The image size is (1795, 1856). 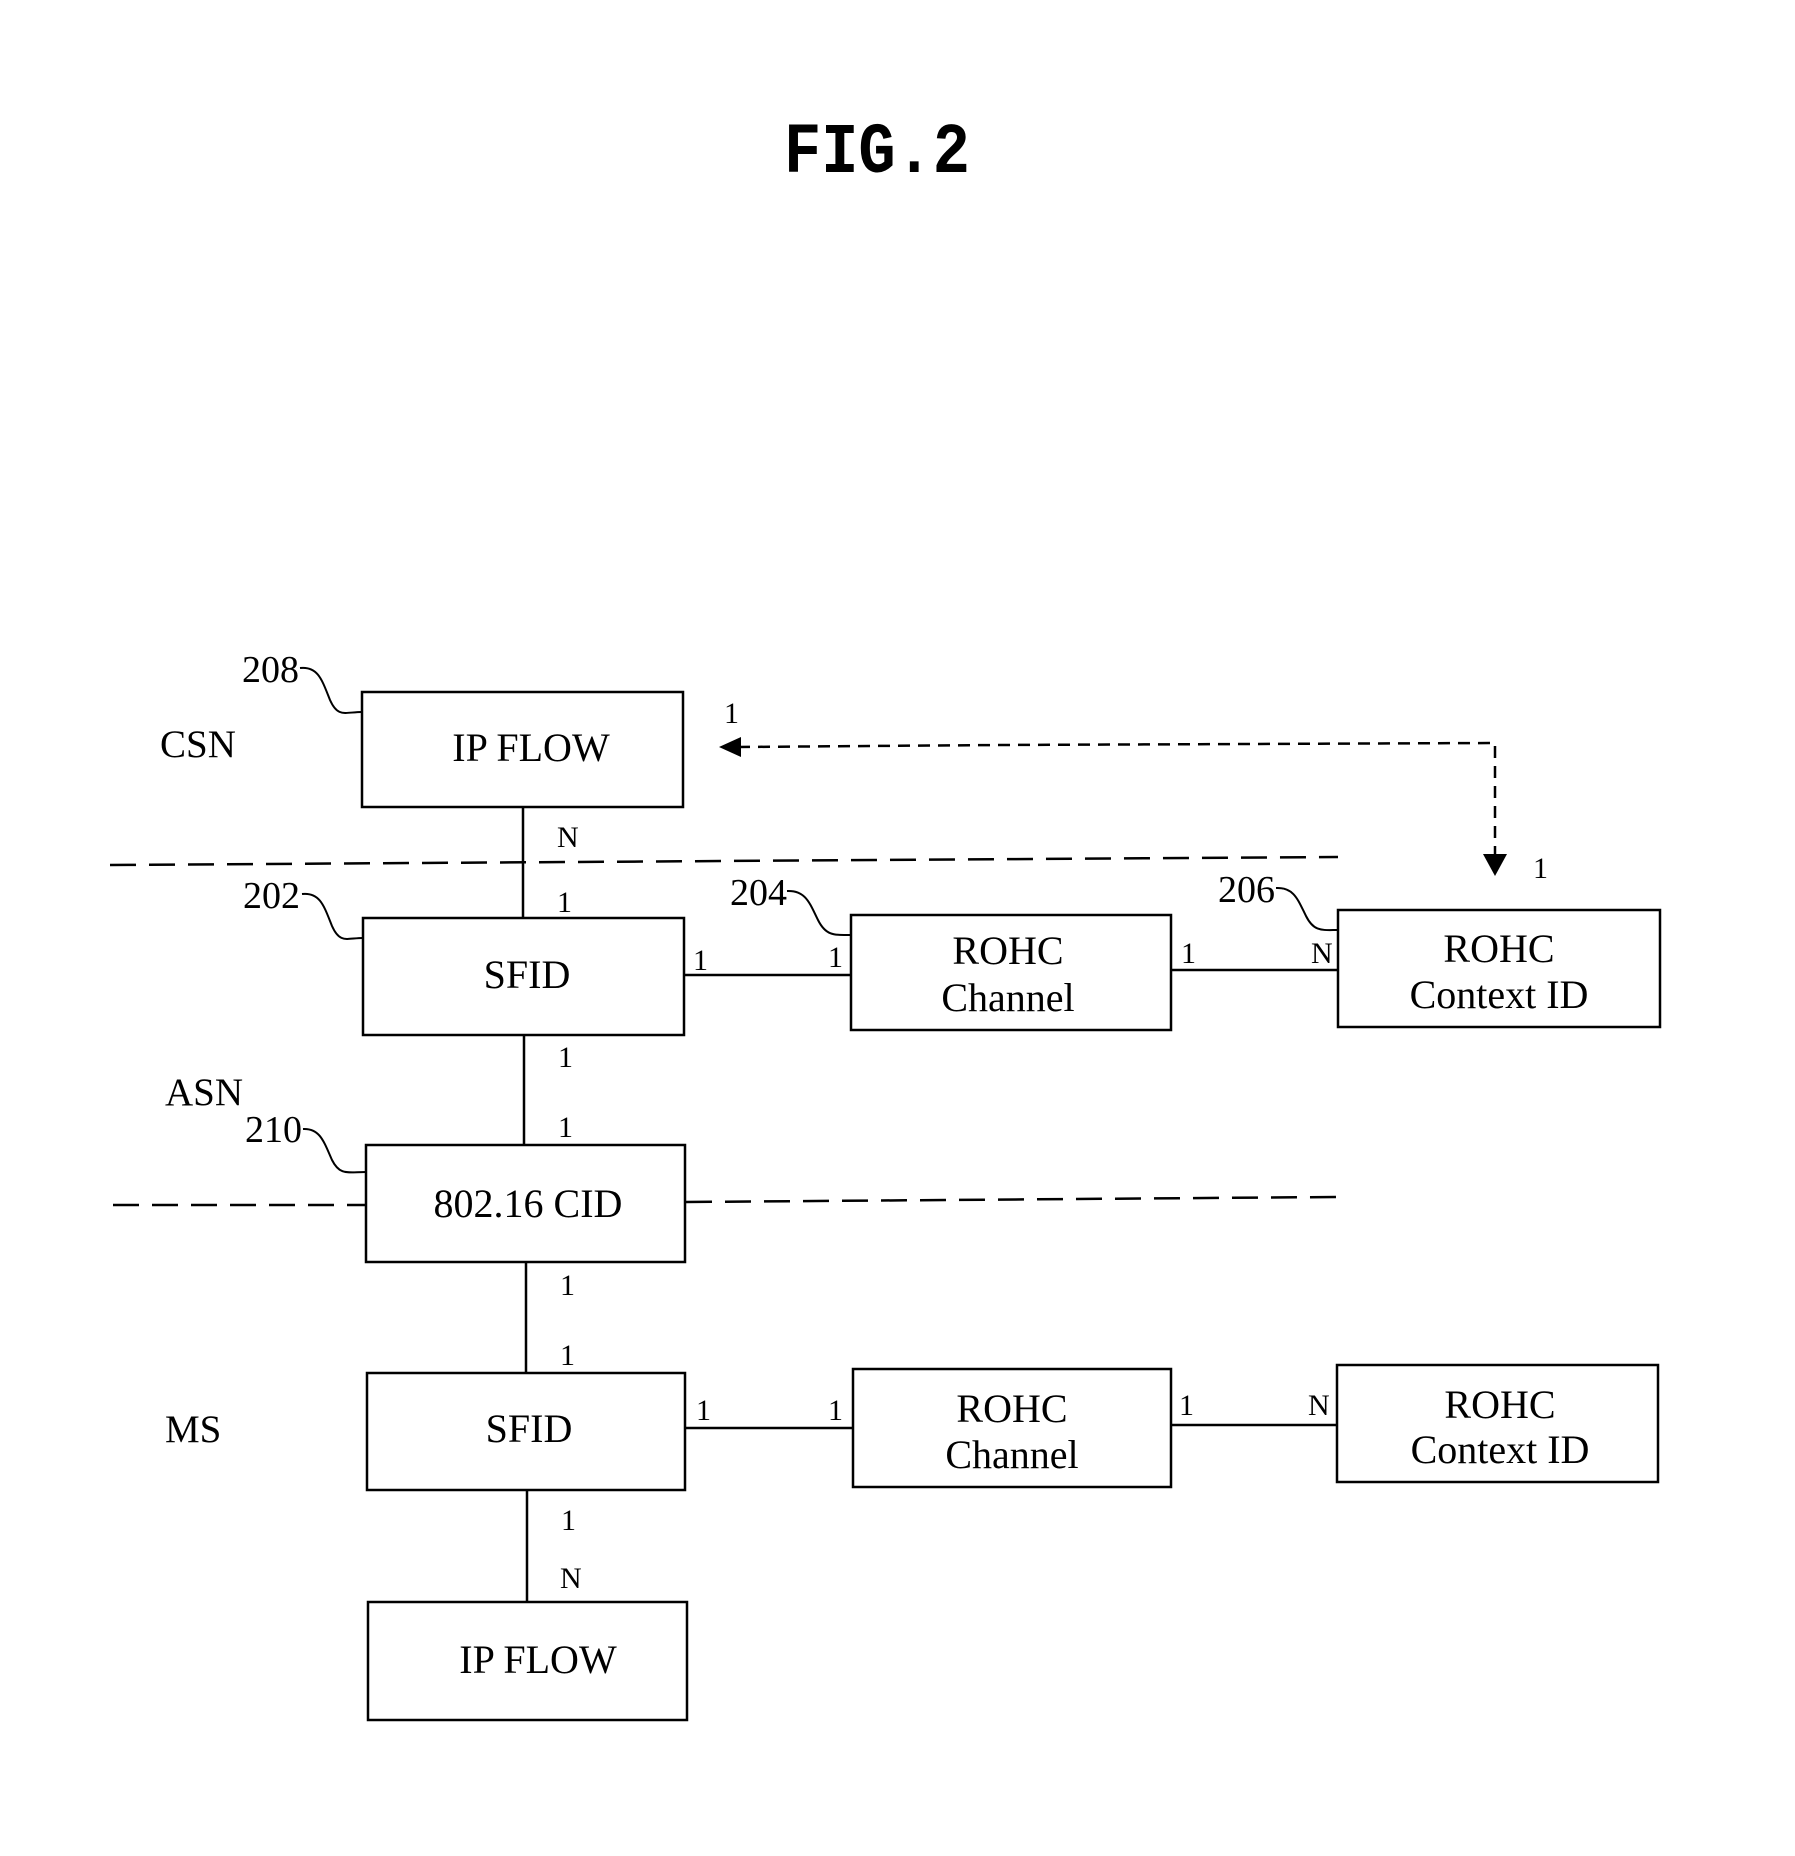 What do you see at coordinates (270, 670) in the screenshot?
I see `ref-numeral-208: 208` at bounding box center [270, 670].